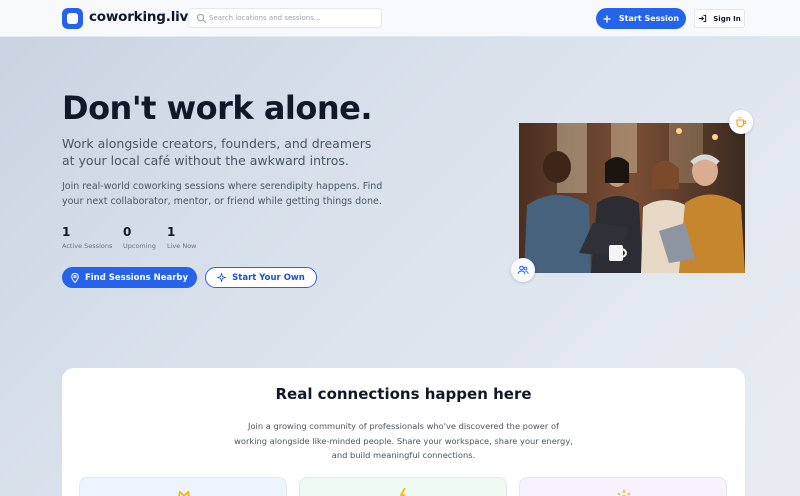 This screenshot has height=496, width=800. What do you see at coordinates (402, 492) in the screenshot?
I see `lightning-icon` at bounding box center [402, 492].